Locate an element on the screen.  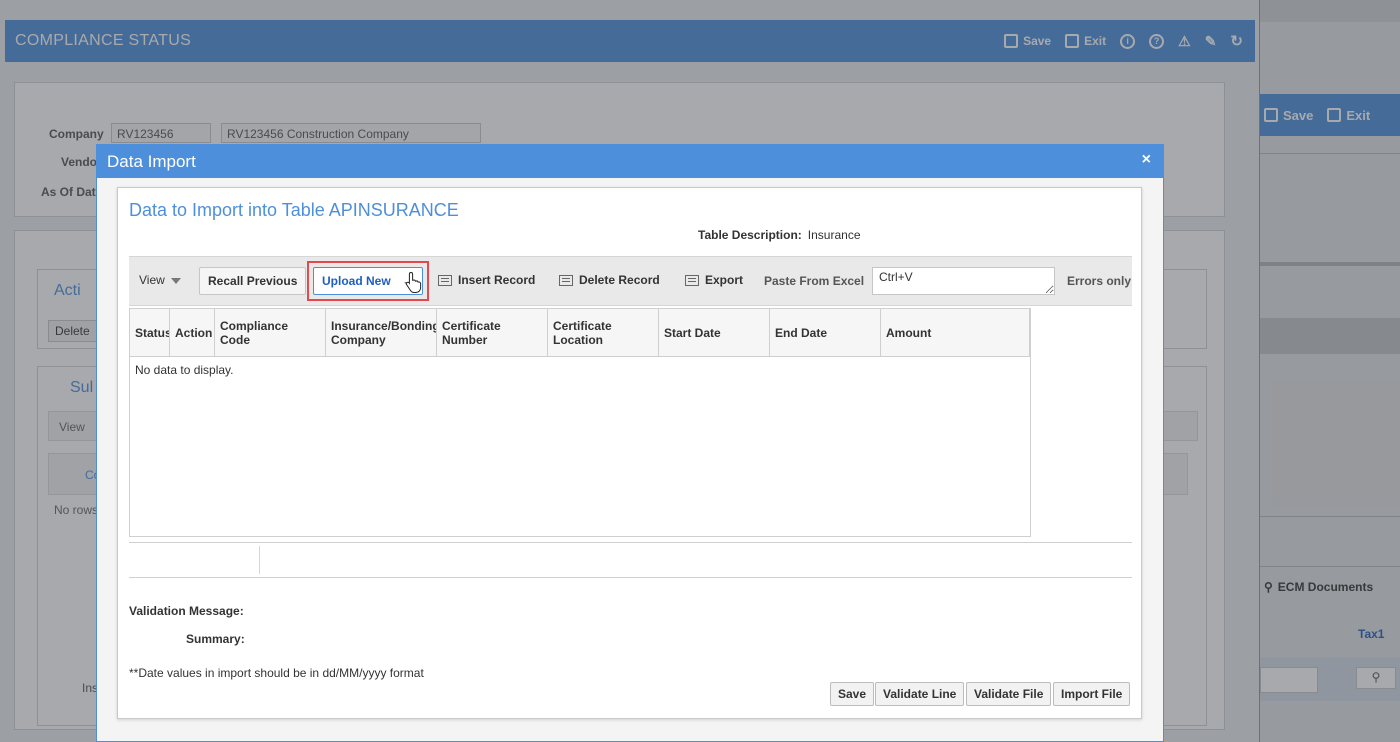
chevron-down-icon is located at coordinates (175, 281).